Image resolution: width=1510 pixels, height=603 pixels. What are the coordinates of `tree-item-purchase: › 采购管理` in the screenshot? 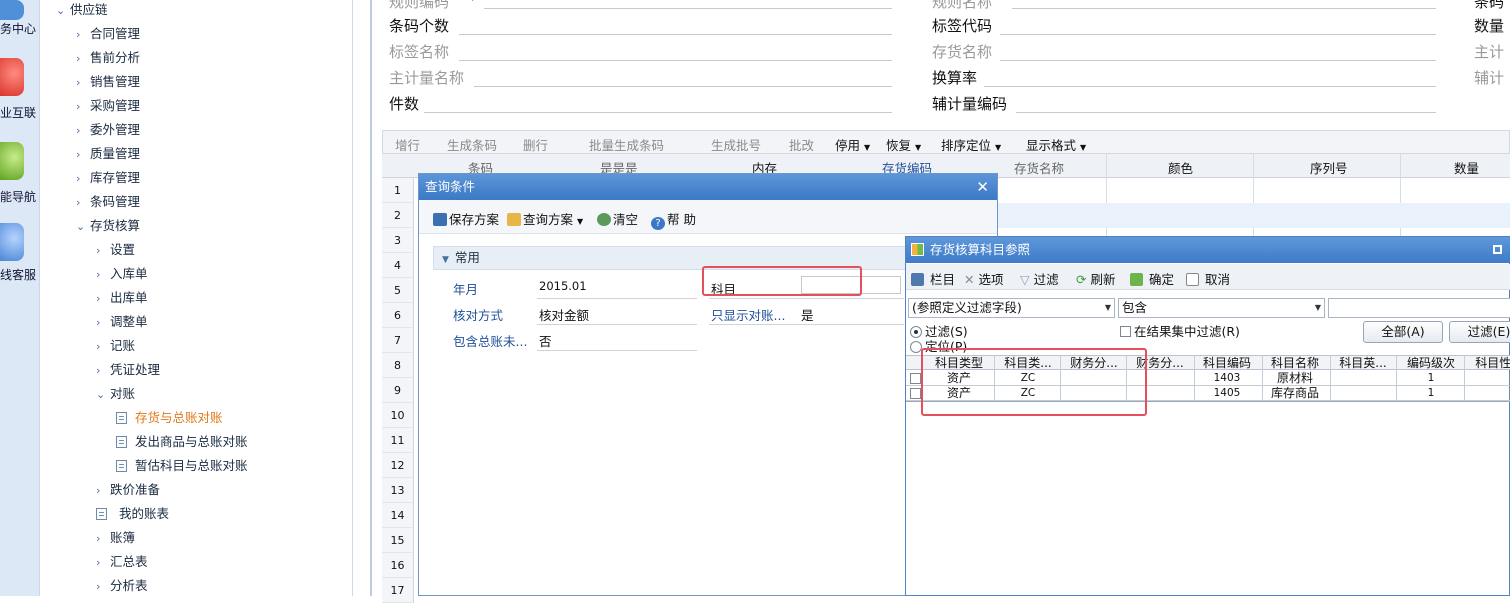 It's located at (108, 106).